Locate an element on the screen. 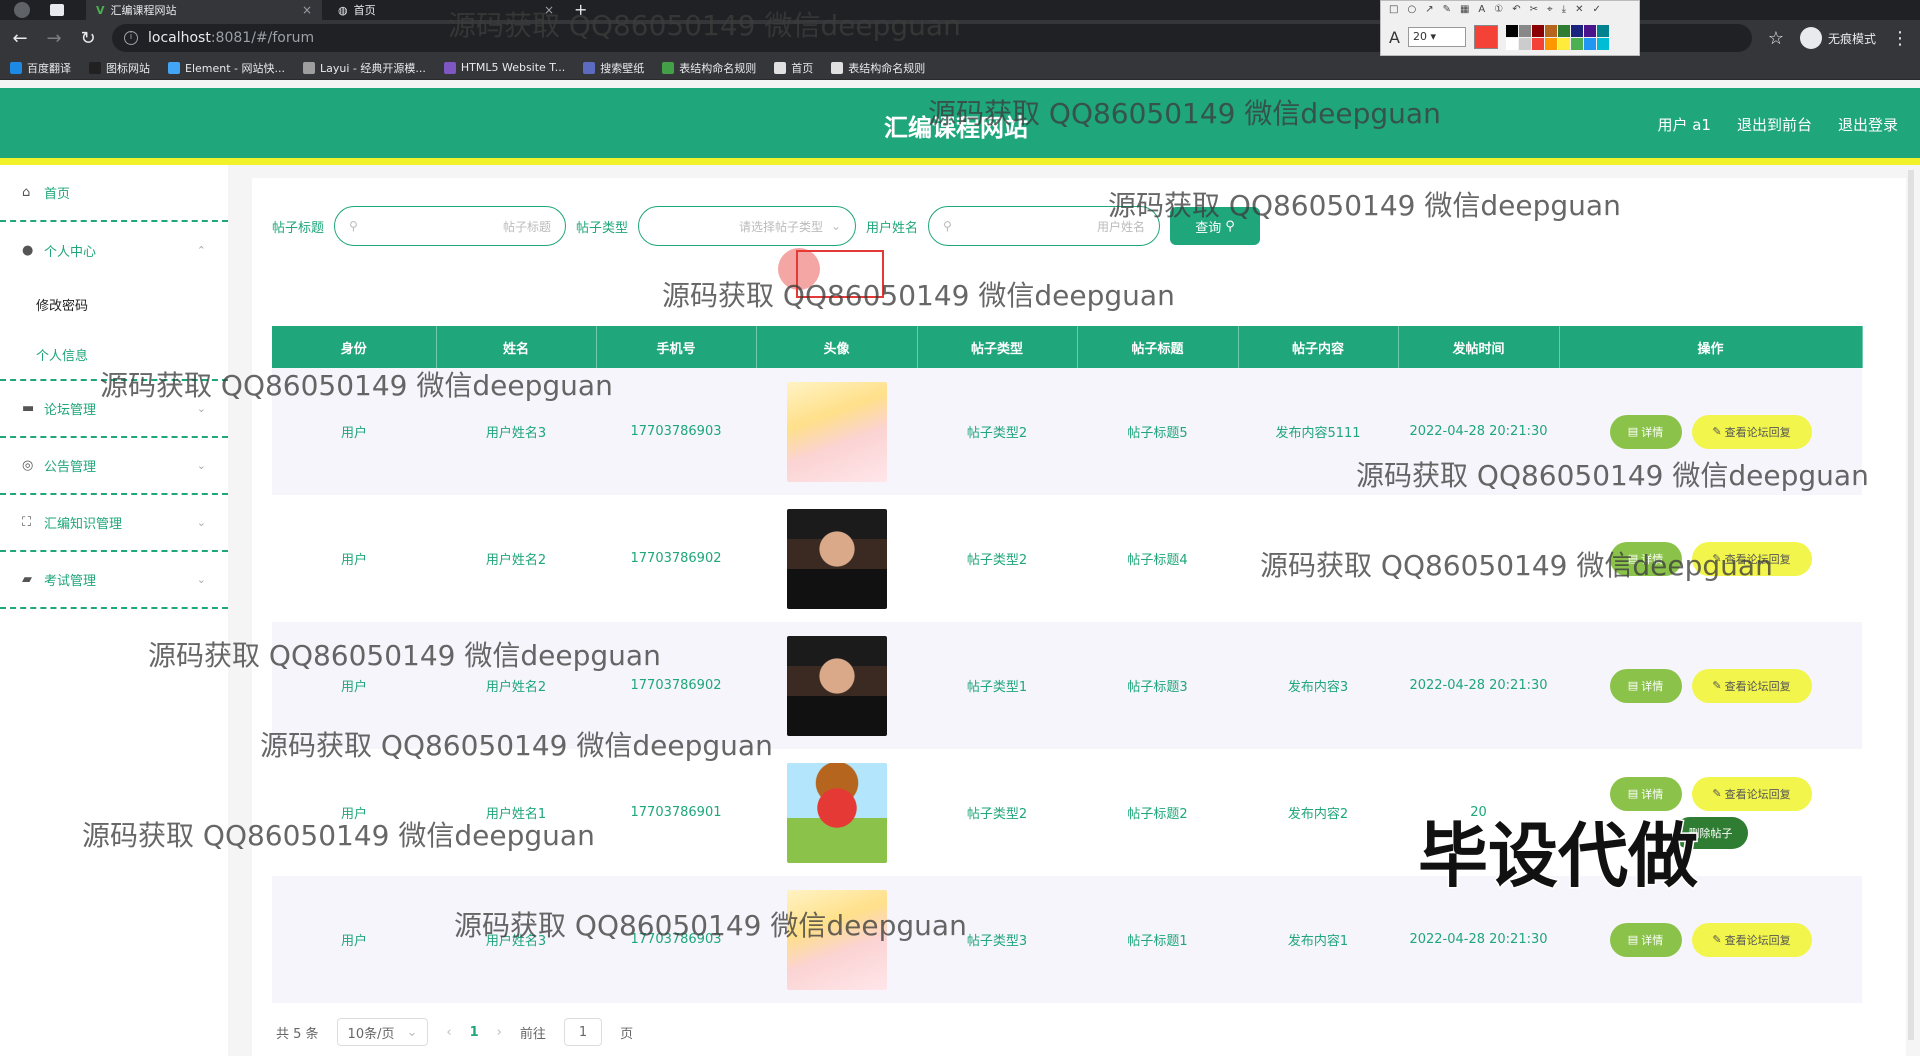 Image resolution: width=1920 pixels, height=1056 pixels. annotation-style-row: A 20 ▾ is located at coordinates (1510, 37).